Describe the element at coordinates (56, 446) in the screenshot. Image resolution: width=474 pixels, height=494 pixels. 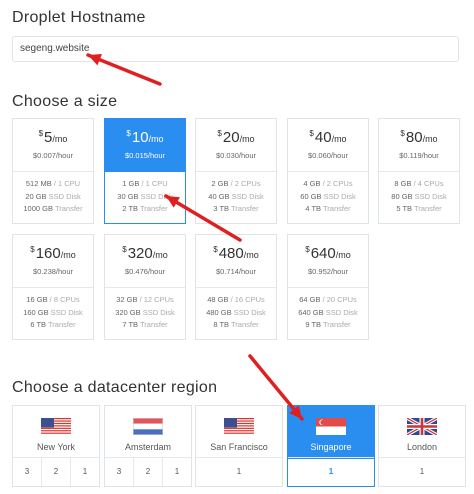
I see `region-option-card: New York 3 2 1` at that location.